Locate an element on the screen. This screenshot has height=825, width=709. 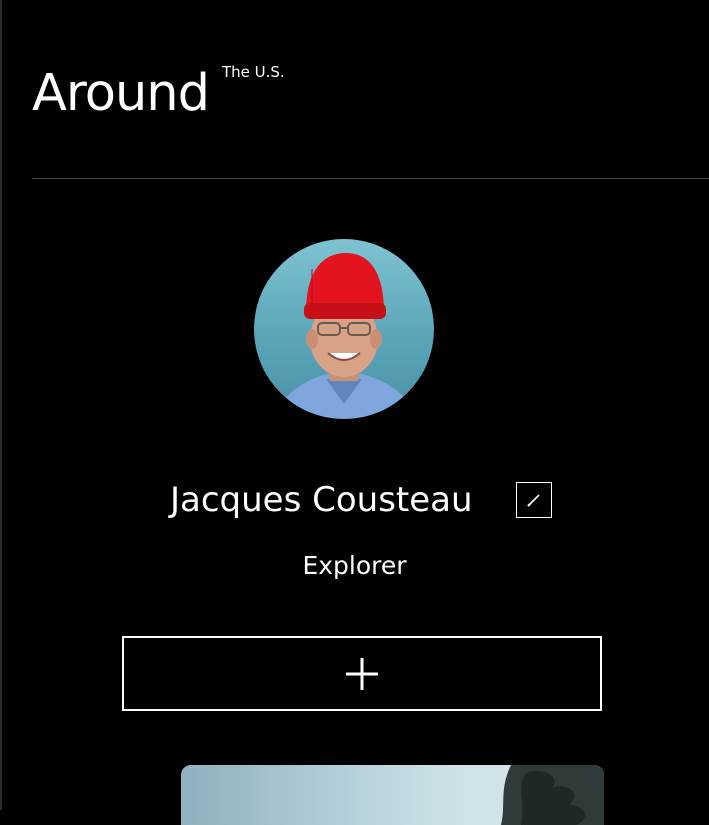
profile-name: Jacques Cousteau is located at coordinates (321, 500).